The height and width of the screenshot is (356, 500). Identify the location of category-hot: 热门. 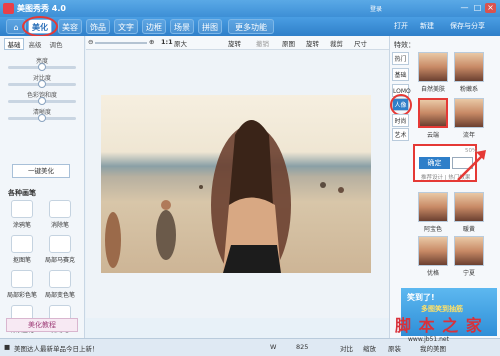
(400, 58).